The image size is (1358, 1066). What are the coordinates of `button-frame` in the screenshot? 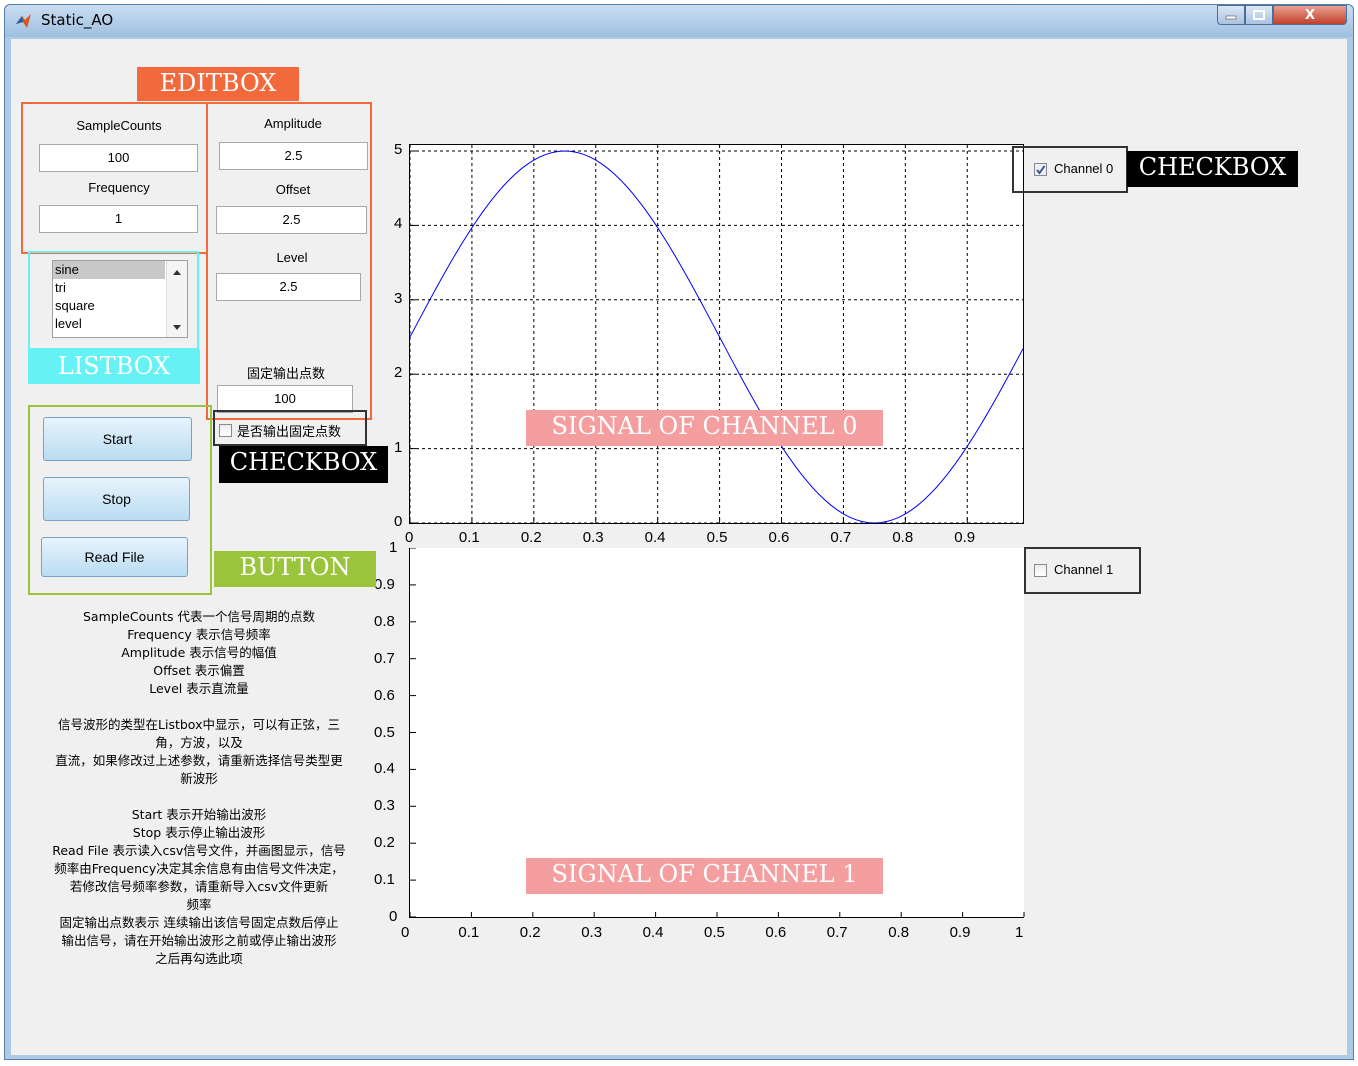 It's located at (120, 500).